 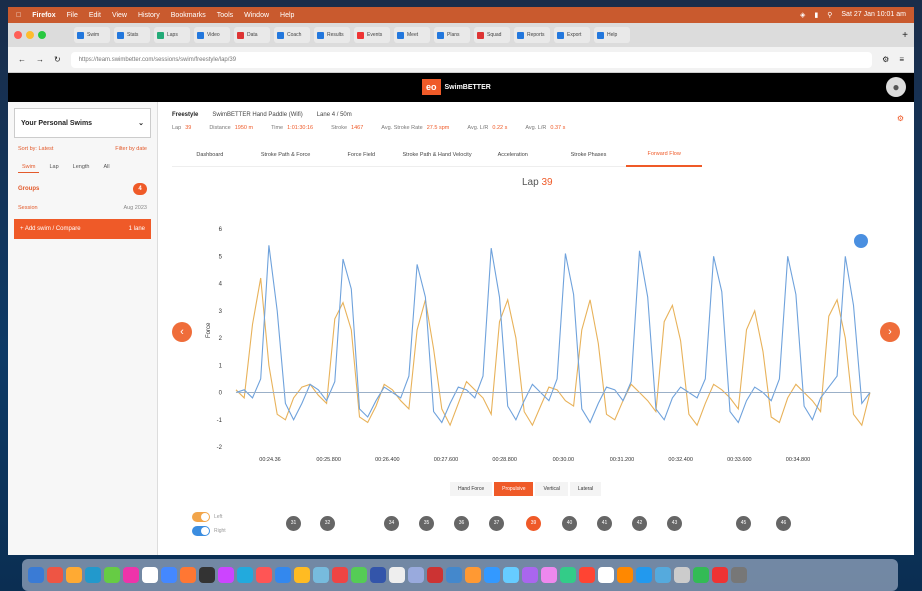 I want to click on browser-tab: Squad, so click(x=492, y=35).